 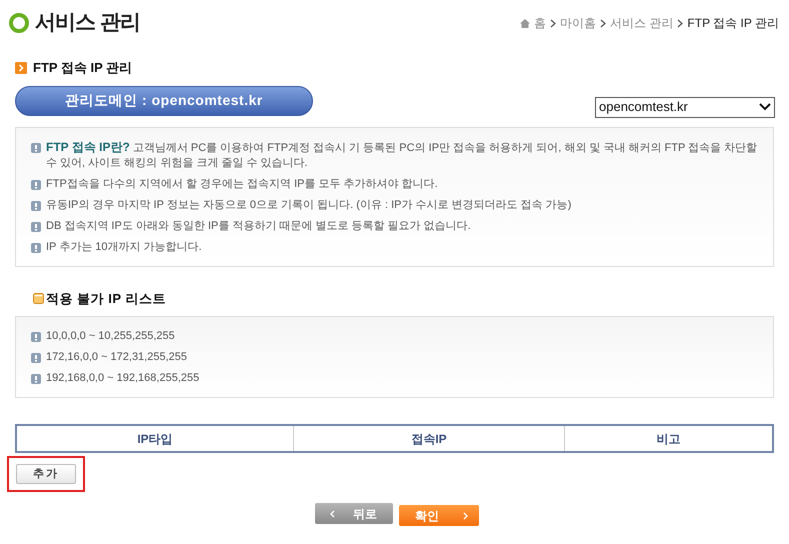 What do you see at coordinates (21, 68) in the screenshot?
I see `arrow-square-icon` at bounding box center [21, 68].